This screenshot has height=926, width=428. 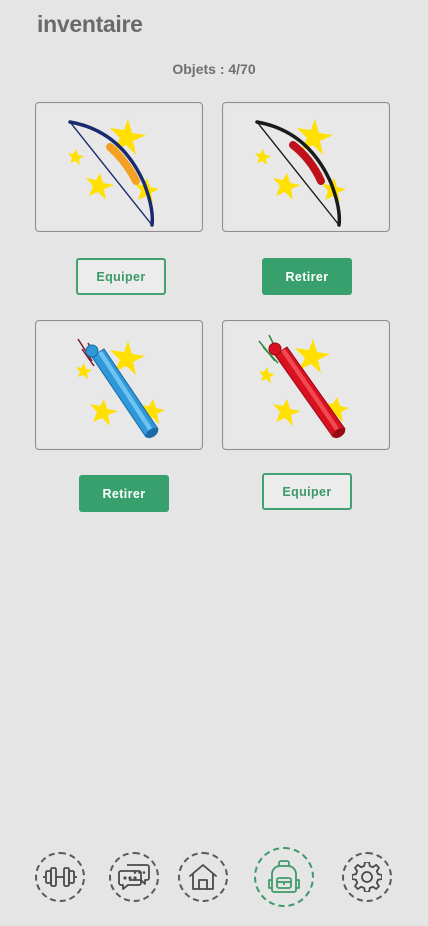 I want to click on inventory-item-quiver-blue, so click(x=119, y=385).